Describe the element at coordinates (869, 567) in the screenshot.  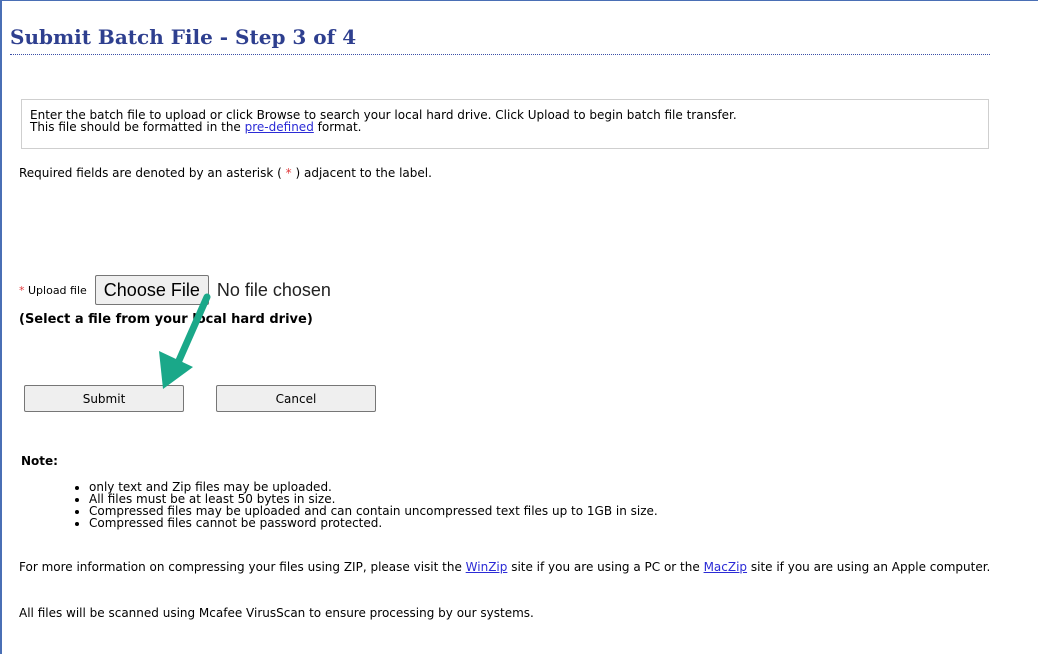
I see `info-text-end: site if you are using an Apple computer.` at that location.